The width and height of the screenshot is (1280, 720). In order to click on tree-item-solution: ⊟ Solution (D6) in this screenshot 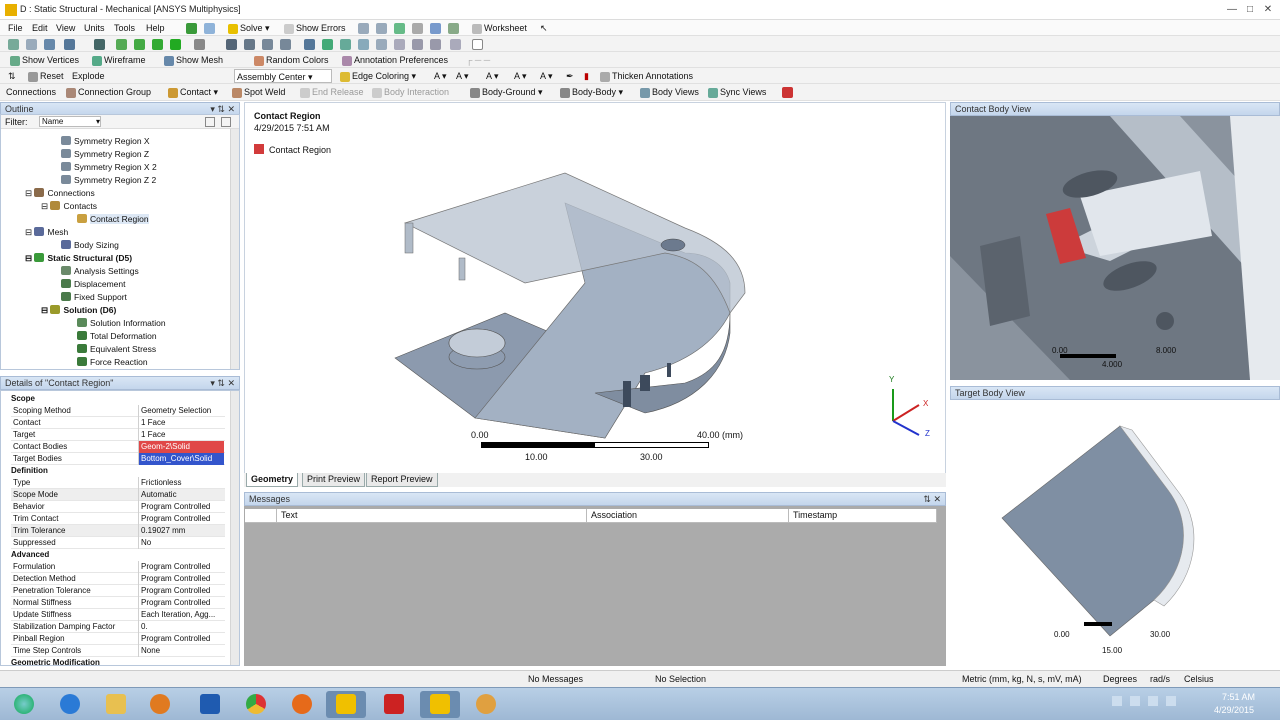, I will do `click(78, 310)`.